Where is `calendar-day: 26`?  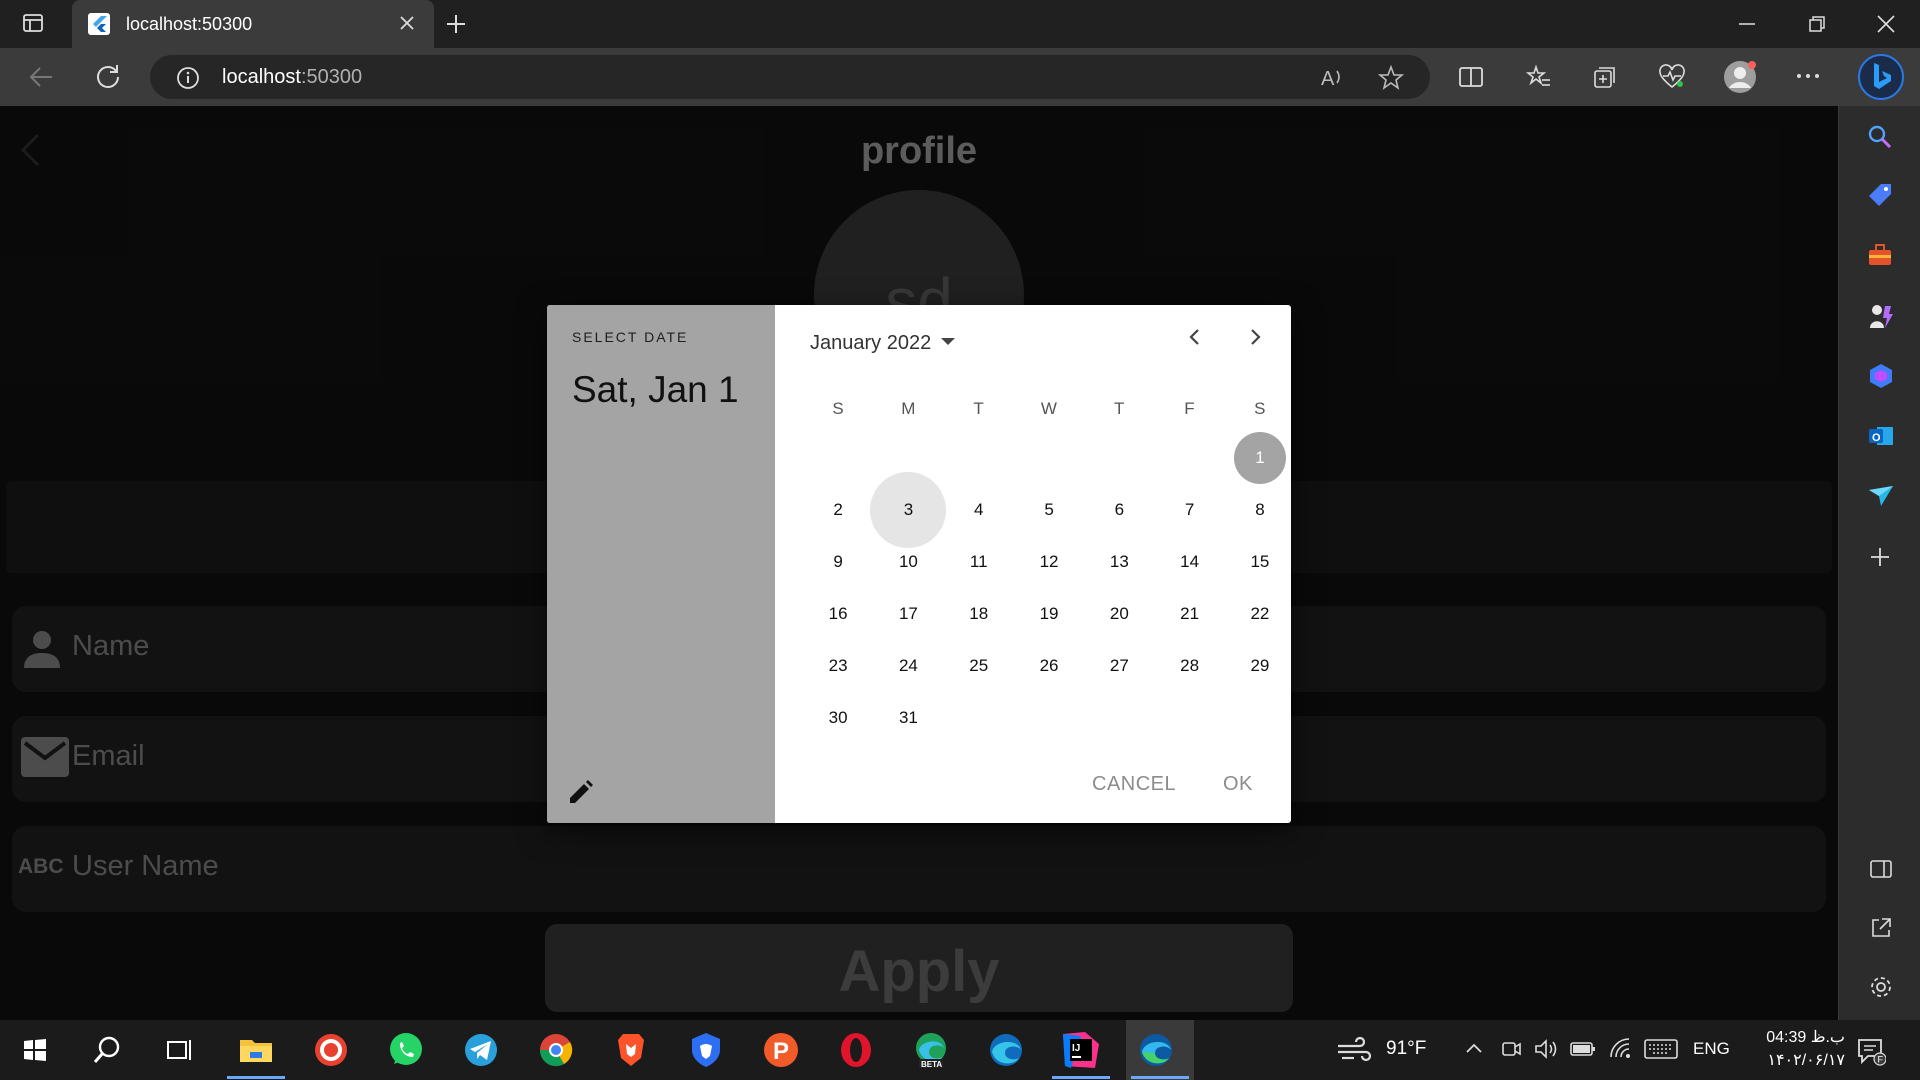 calendar-day: 26 is located at coordinates (1049, 666).